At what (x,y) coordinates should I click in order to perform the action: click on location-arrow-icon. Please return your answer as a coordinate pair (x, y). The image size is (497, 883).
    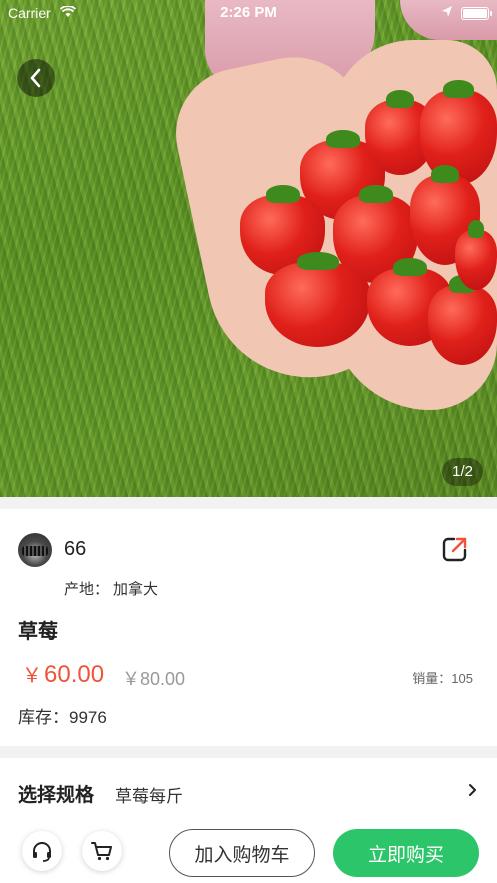
    Looking at the image, I should click on (447, 11).